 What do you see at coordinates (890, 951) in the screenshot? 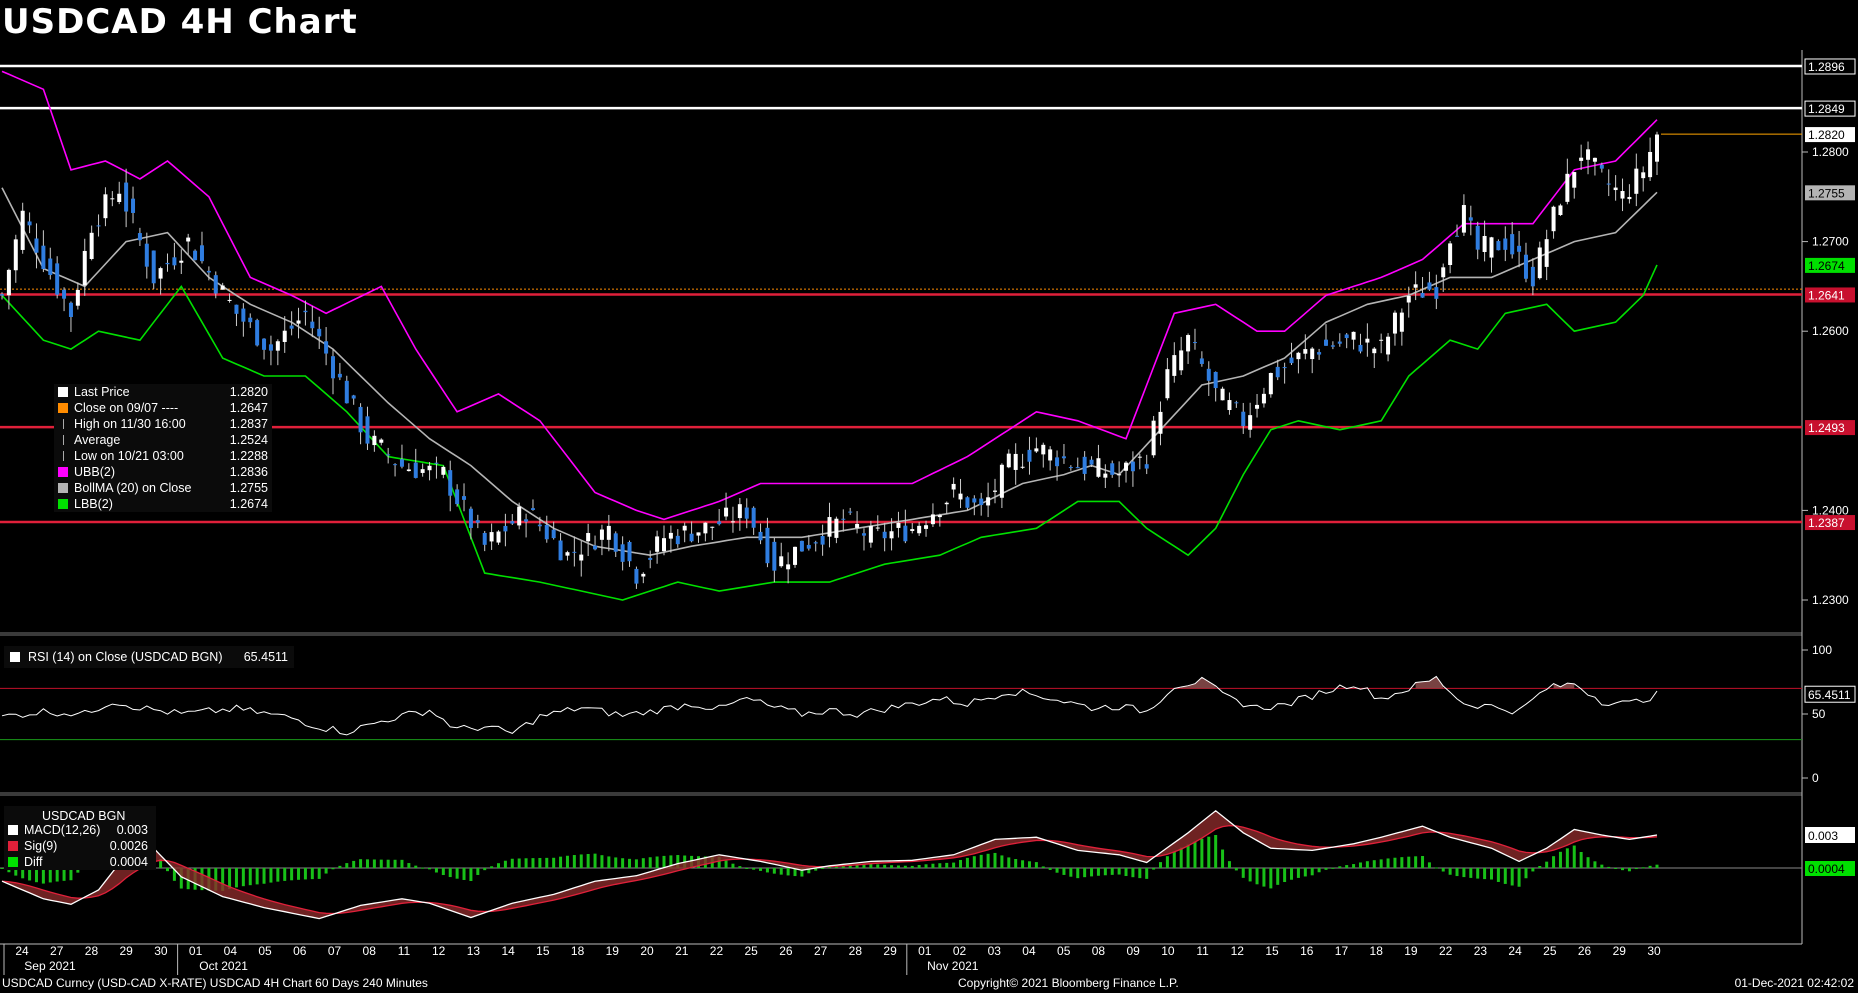
I see `x-day-label: 29` at bounding box center [890, 951].